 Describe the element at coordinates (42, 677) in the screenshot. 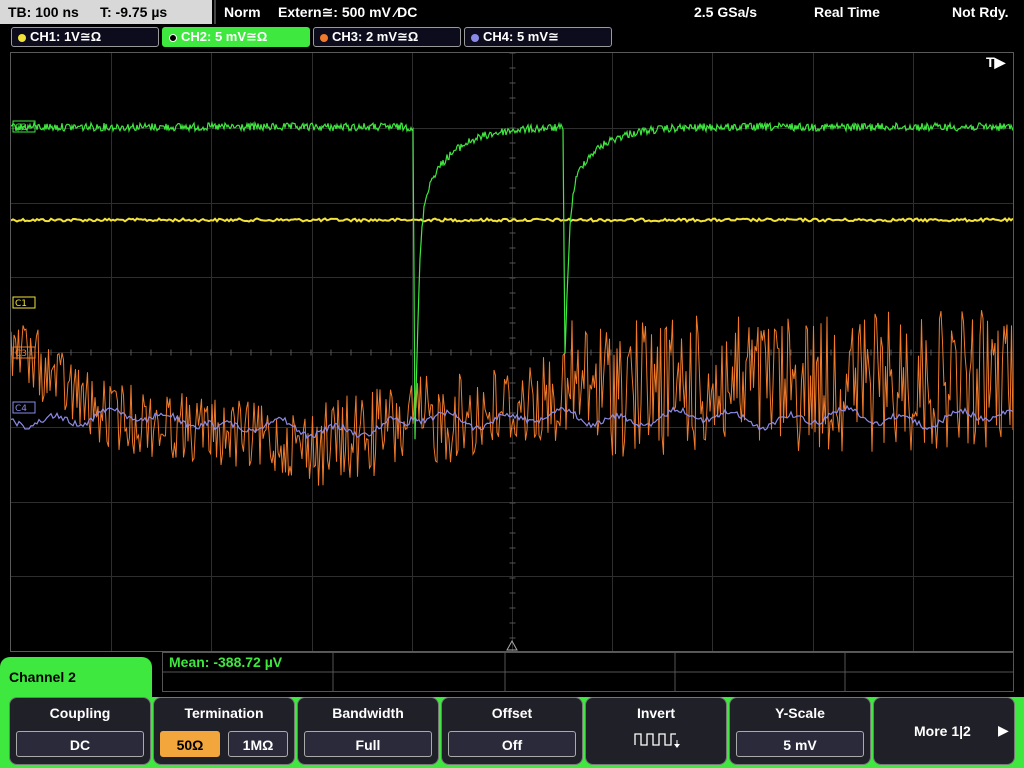

I see `menu-title: Channel 2` at that location.